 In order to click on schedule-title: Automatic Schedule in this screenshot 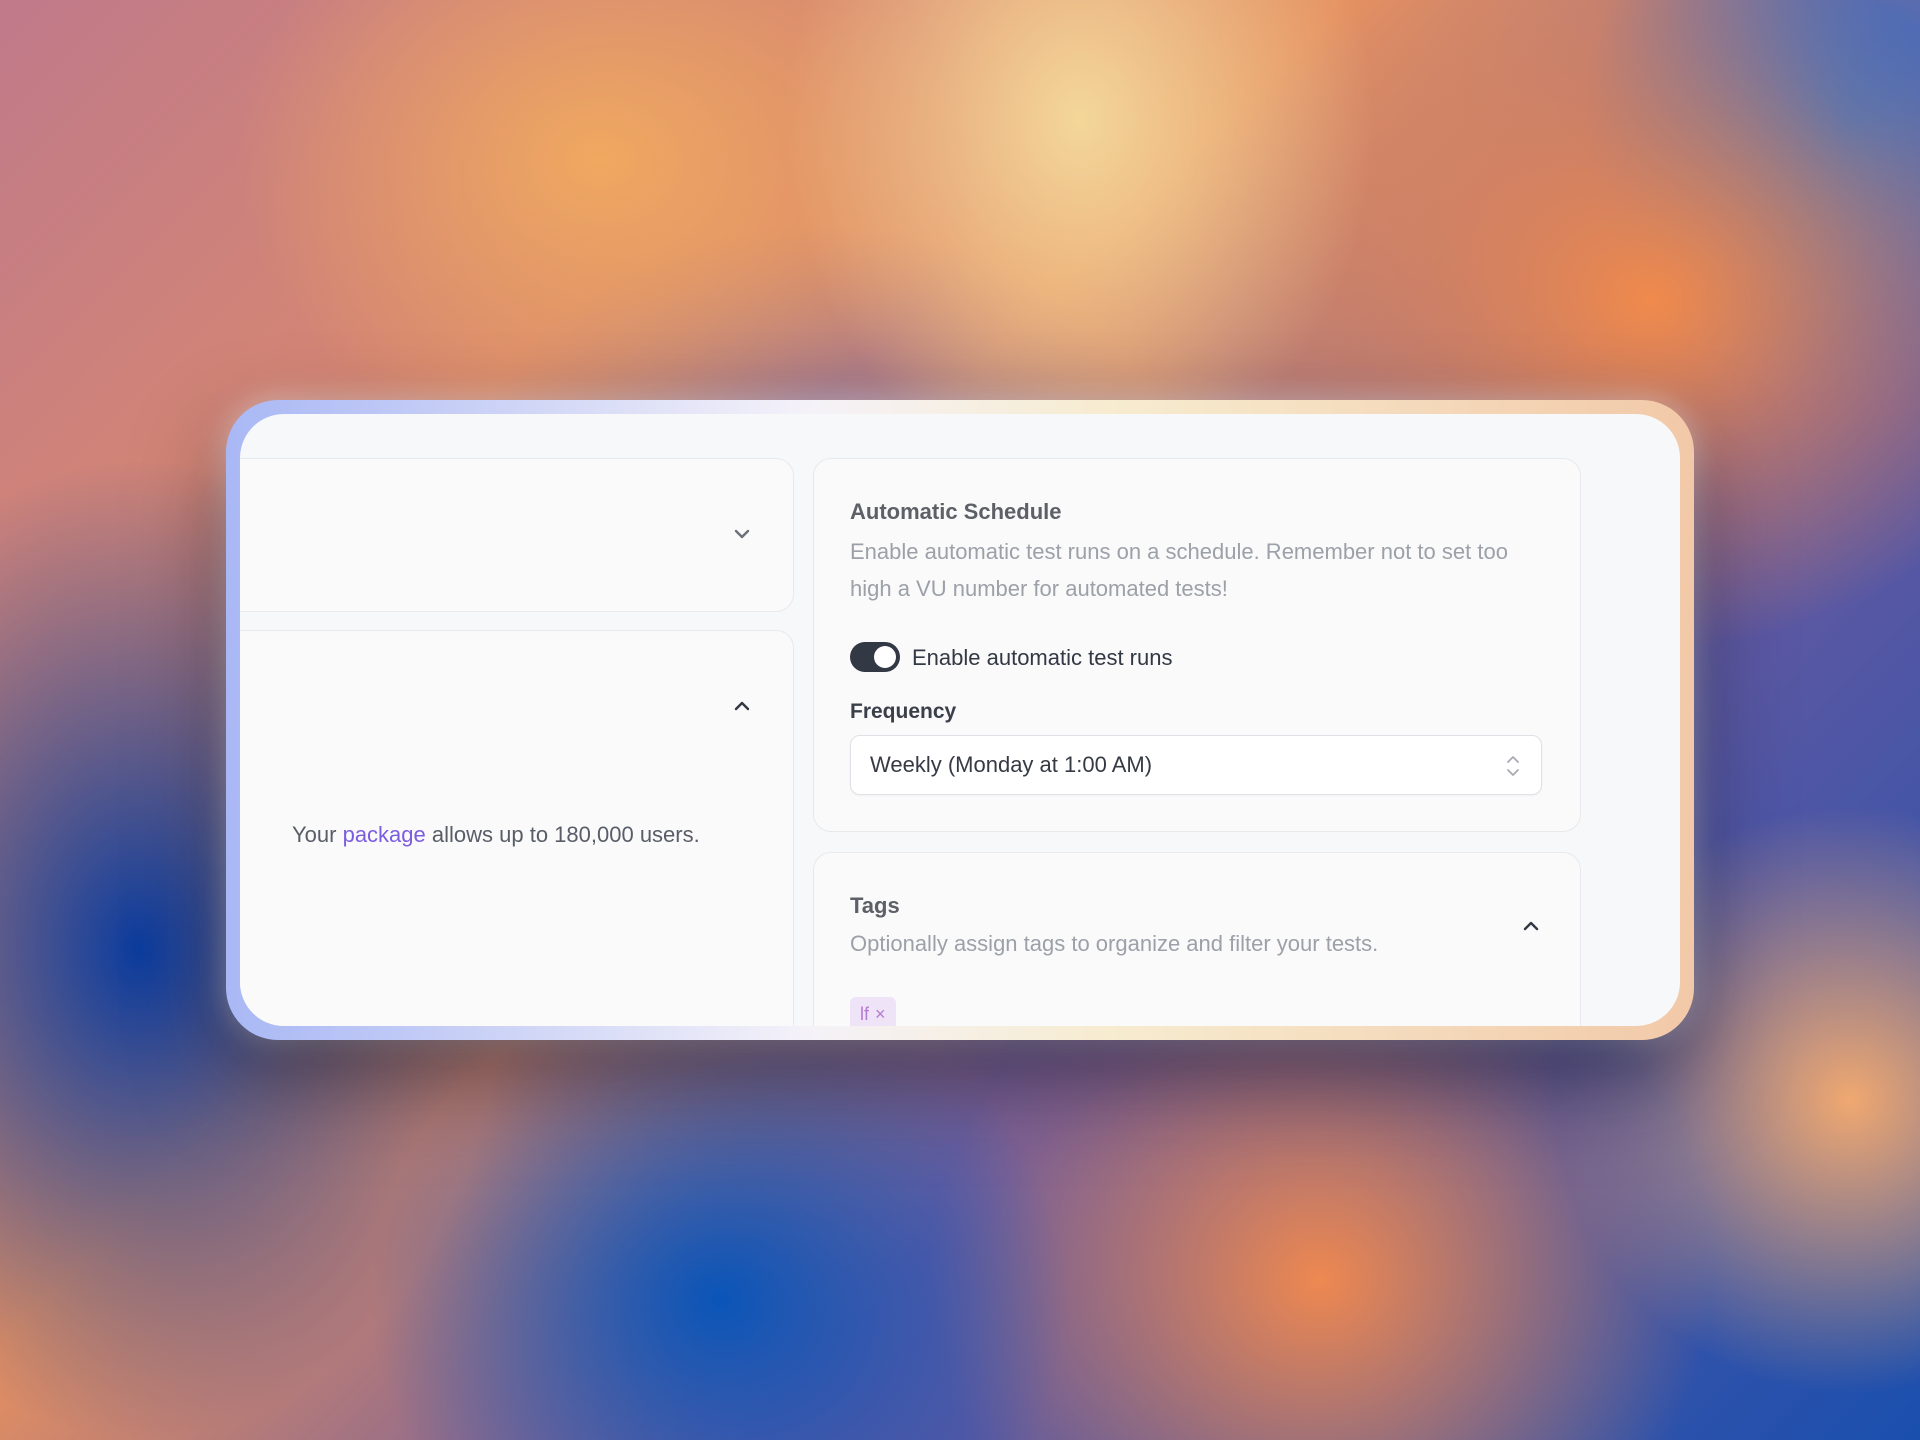, I will do `click(956, 511)`.